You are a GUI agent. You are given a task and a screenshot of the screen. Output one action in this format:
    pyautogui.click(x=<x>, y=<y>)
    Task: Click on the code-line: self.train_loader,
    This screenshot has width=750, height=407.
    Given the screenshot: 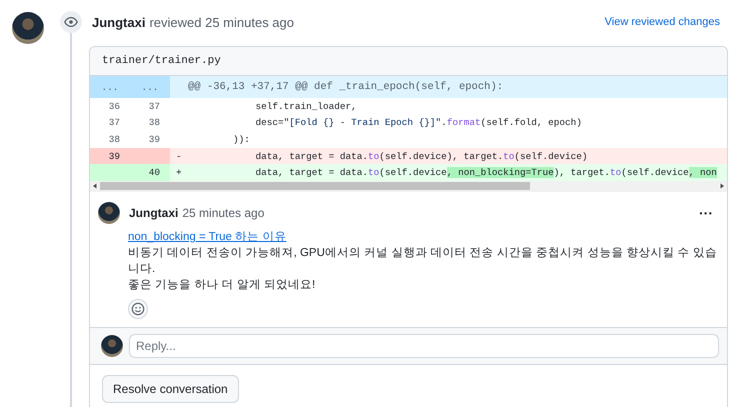 What is the action you would take?
    pyautogui.click(x=305, y=106)
    